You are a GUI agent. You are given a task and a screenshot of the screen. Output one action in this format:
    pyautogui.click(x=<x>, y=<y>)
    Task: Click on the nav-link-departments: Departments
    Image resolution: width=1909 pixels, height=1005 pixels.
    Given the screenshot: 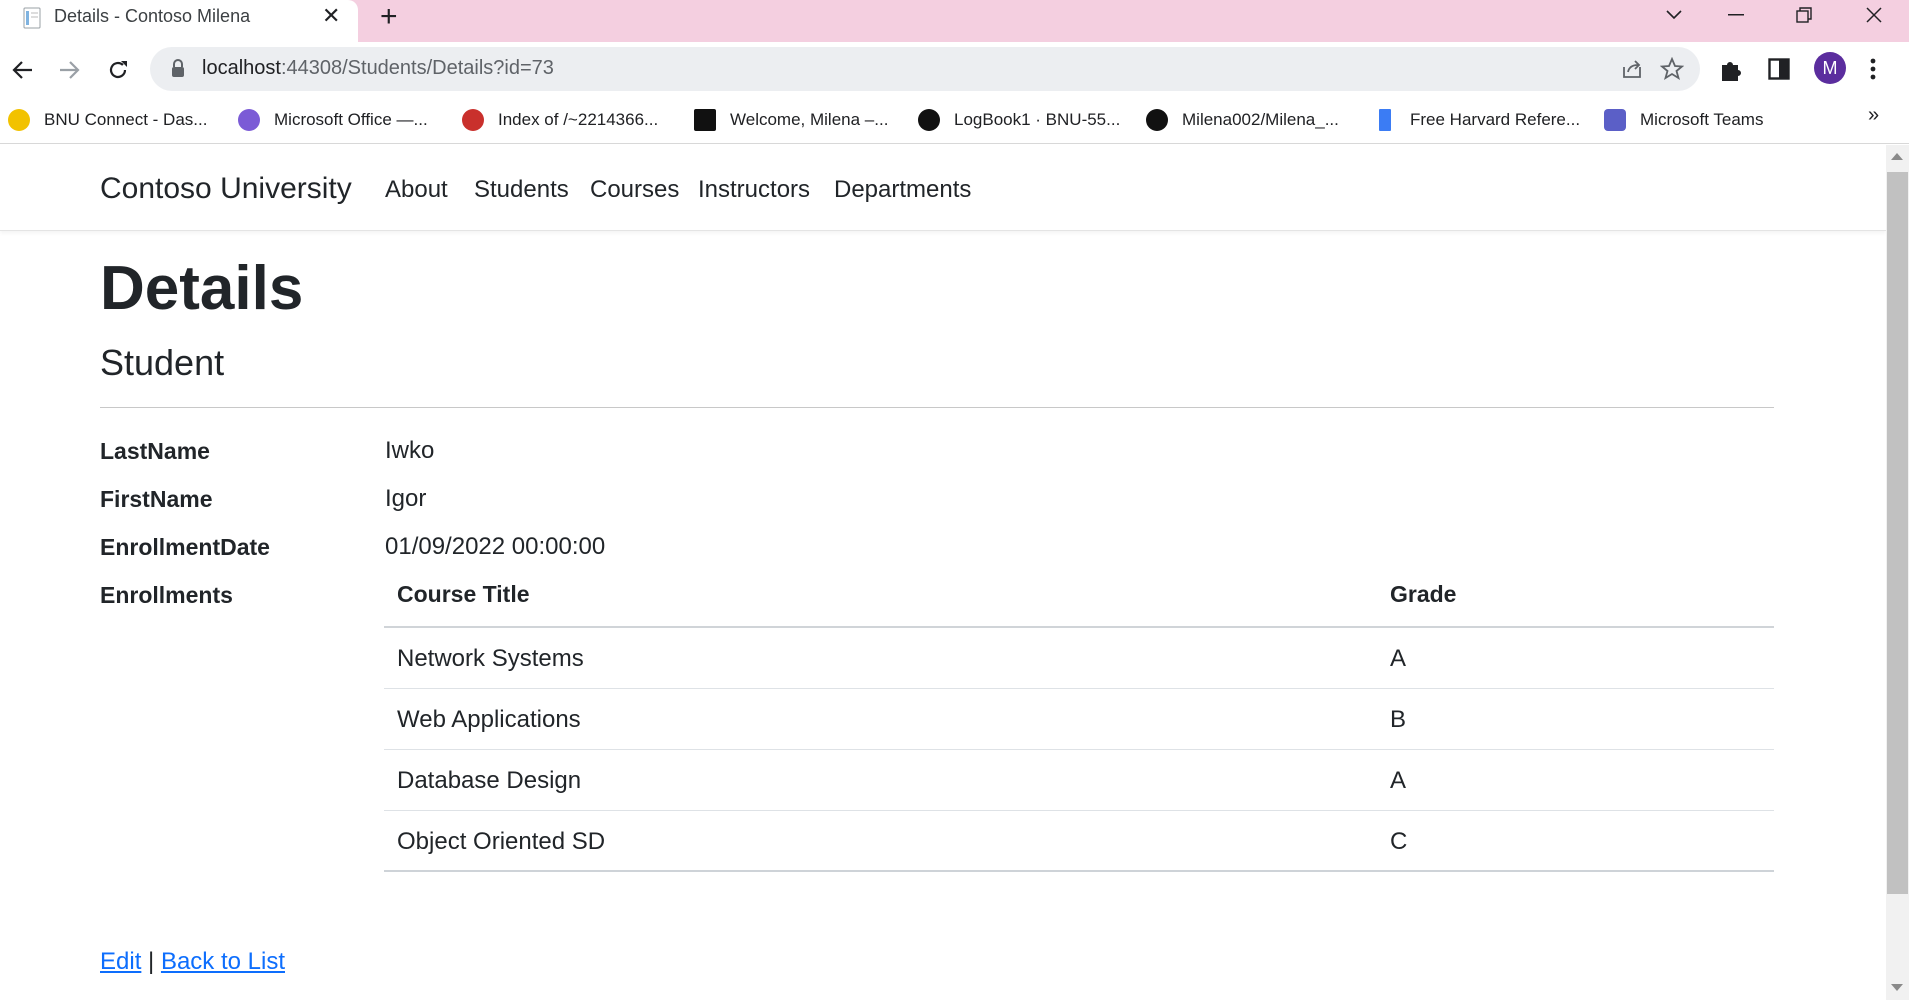 What is the action you would take?
    pyautogui.click(x=902, y=190)
    